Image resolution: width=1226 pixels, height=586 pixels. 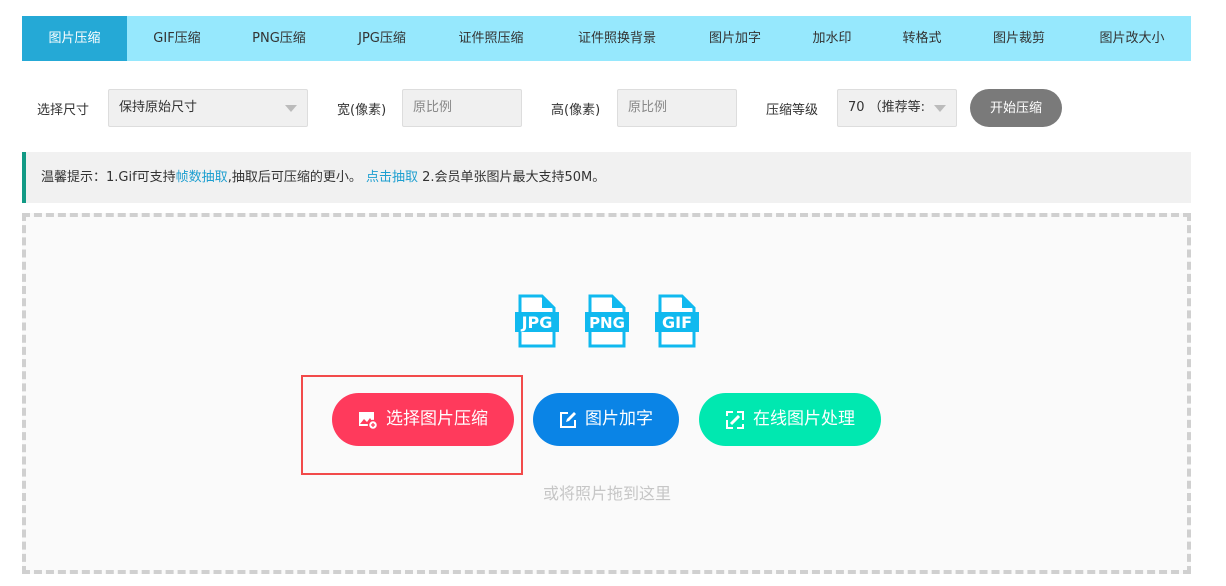 What do you see at coordinates (177, 38) in the screenshot?
I see `tab-gif-compress: GIF压缩` at bounding box center [177, 38].